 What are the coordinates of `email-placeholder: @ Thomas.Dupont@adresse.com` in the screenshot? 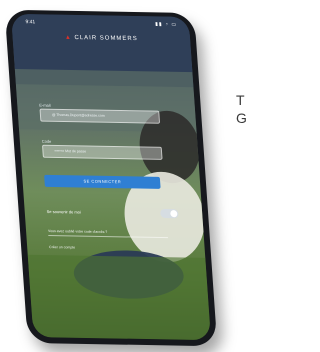 It's located at (78, 115).